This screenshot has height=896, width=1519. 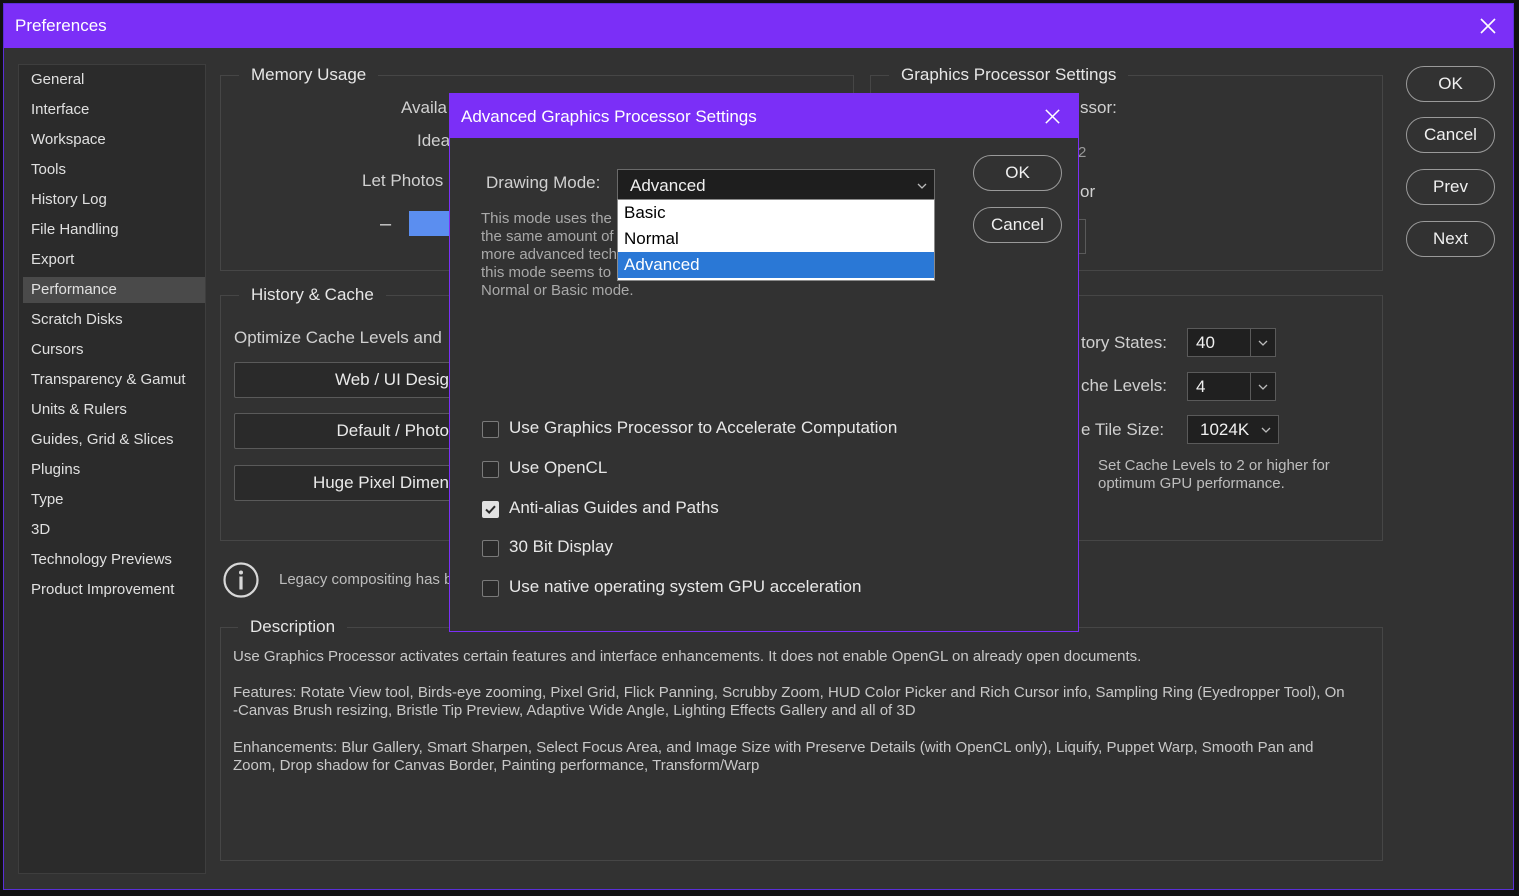 What do you see at coordinates (349, 431) in the screenshot?
I see `default-photos-button: Default / Photo` at bounding box center [349, 431].